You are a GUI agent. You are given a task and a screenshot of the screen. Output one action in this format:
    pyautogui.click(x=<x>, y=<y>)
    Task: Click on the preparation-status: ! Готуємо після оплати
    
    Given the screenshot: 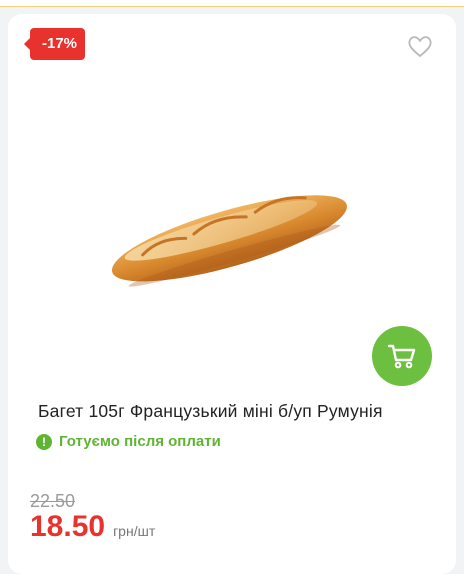 What is the action you would take?
    pyautogui.click(x=128, y=441)
    